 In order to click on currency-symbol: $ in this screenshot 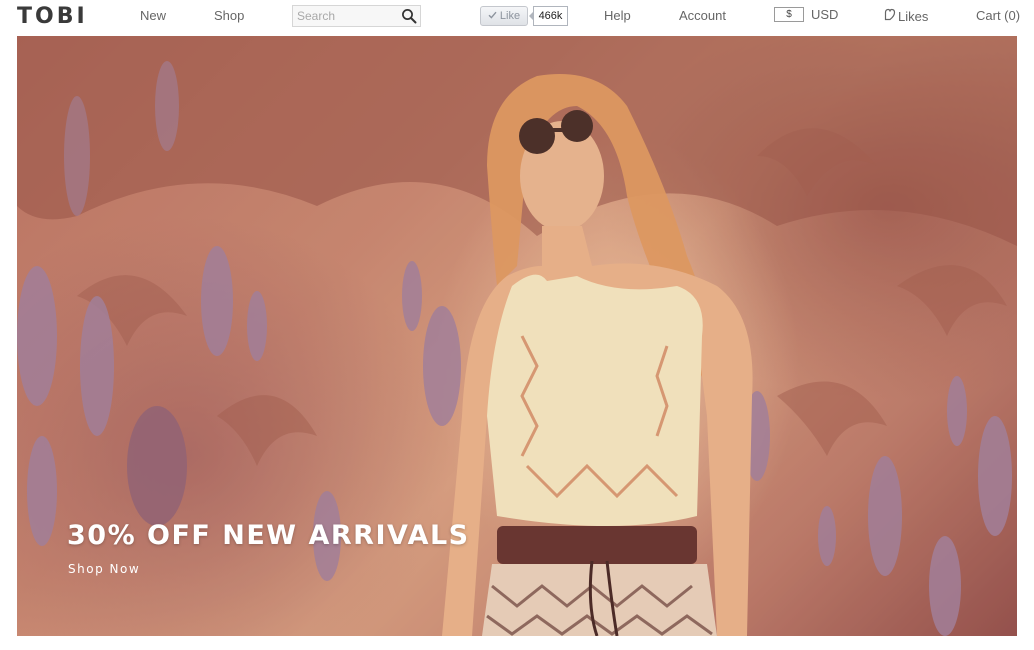, I will do `click(789, 14)`.